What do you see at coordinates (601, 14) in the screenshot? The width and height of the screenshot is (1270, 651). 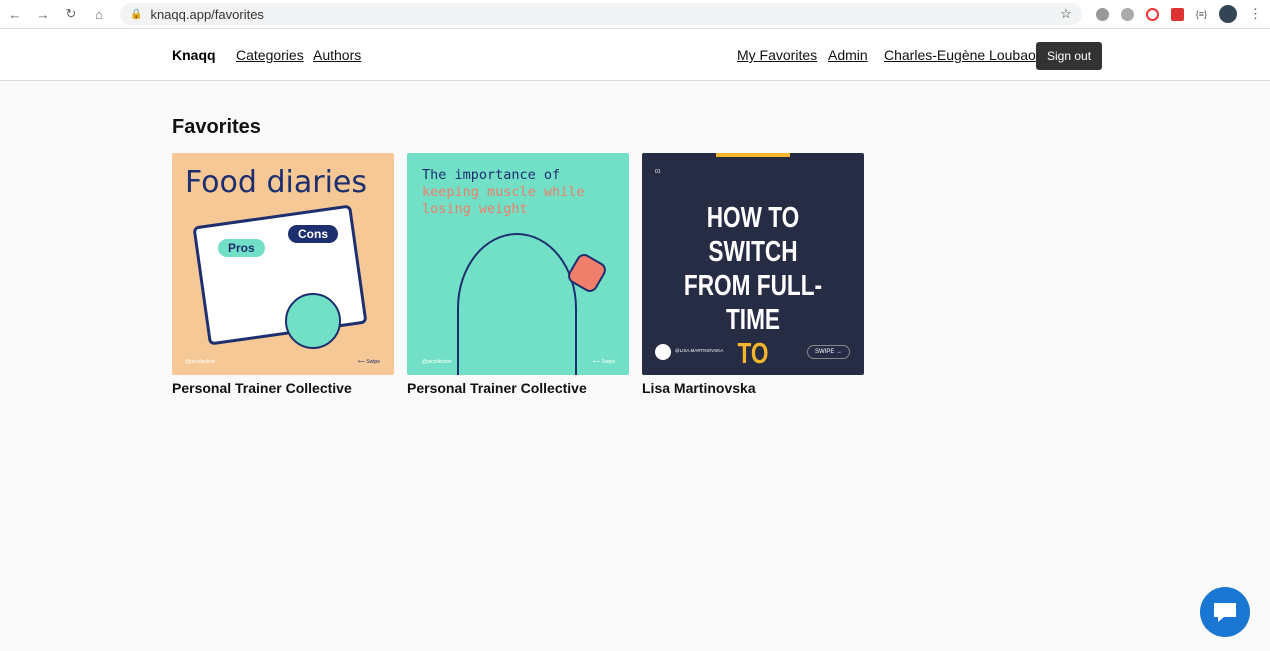 I see `address-bar: 🔒 knaqq.app/favorites ☆` at bounding box center [601, 14].